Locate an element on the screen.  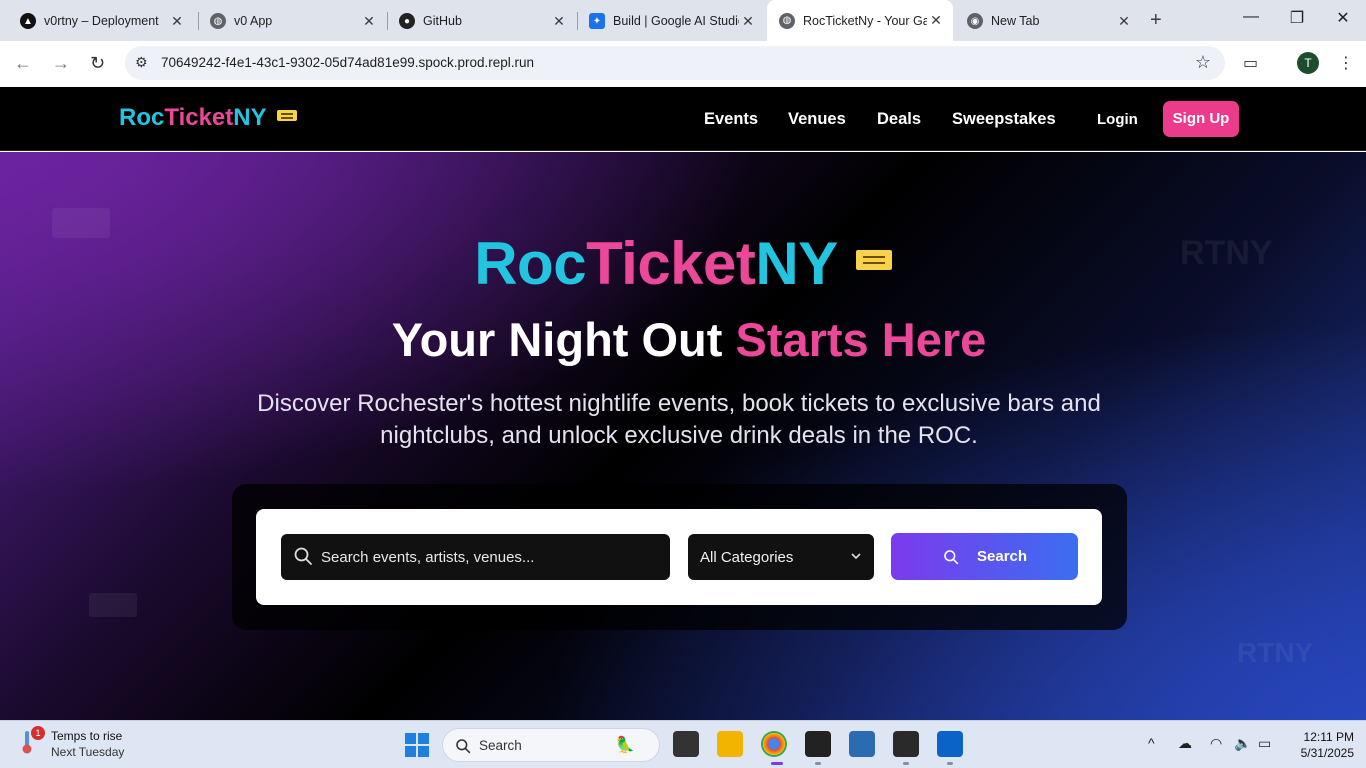
minimize-icon: — is located at coordinates (1251, 17).